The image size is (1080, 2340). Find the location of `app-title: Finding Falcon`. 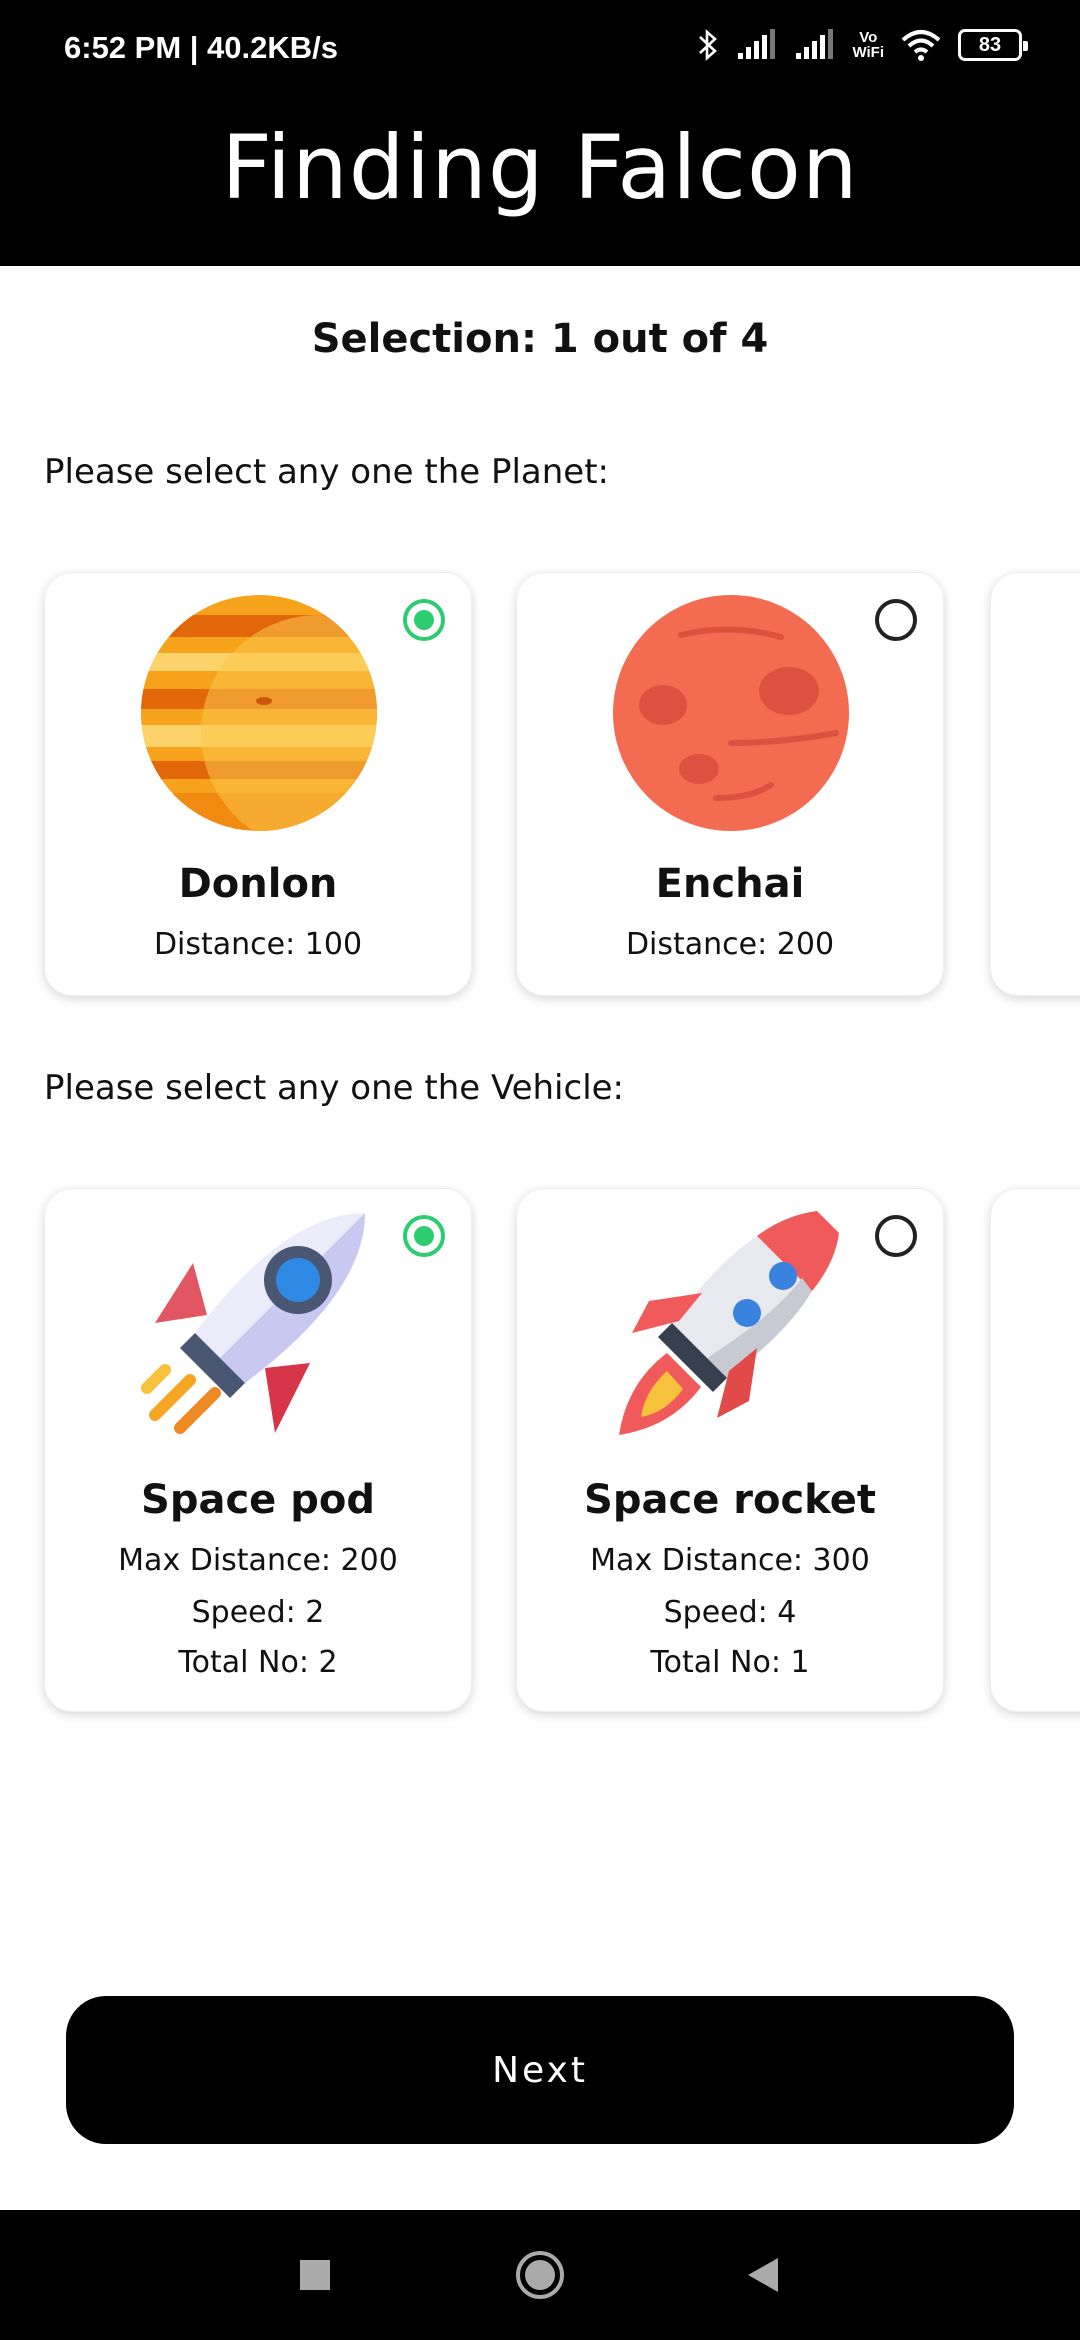

app-title: Finding Falcon is located at coordinates (540, 167).